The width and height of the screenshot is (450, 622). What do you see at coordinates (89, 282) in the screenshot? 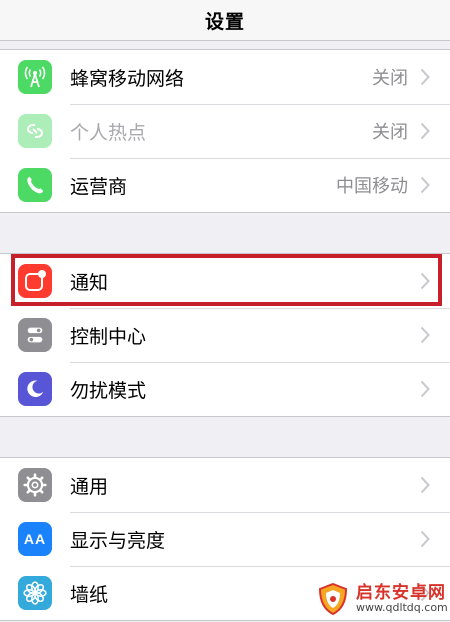
I see `settings-row-label: 通知` at bounding box center [89, 282].